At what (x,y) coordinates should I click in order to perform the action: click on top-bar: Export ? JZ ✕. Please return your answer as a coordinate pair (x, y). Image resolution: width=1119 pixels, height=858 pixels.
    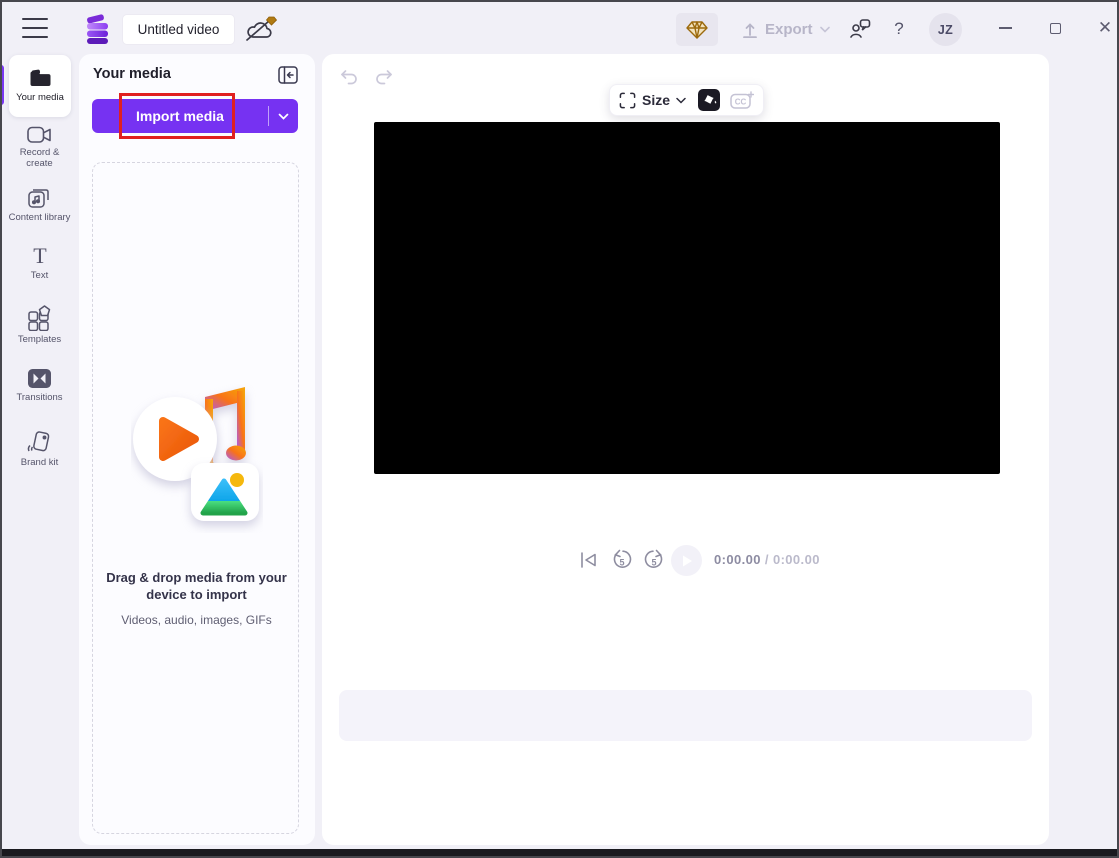
    Looking at the image, I should click on (559, 27).